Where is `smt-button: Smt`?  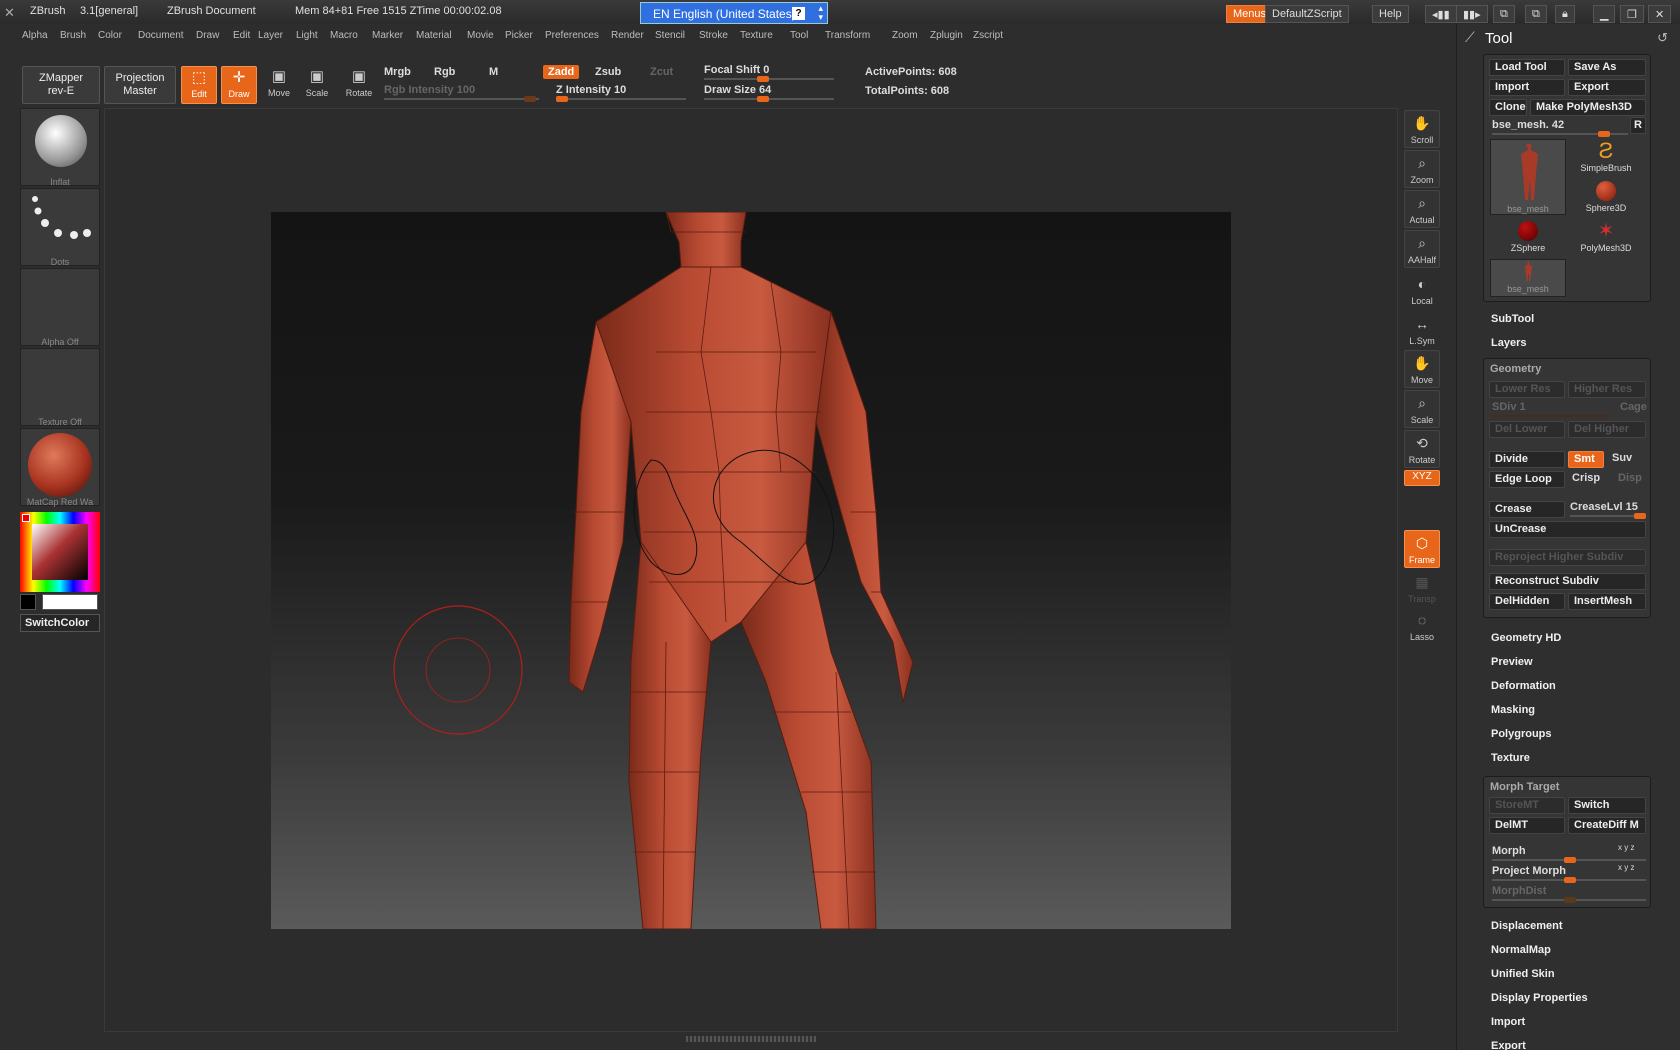
smt-button: Smt is located at coordinates (1586, 459).